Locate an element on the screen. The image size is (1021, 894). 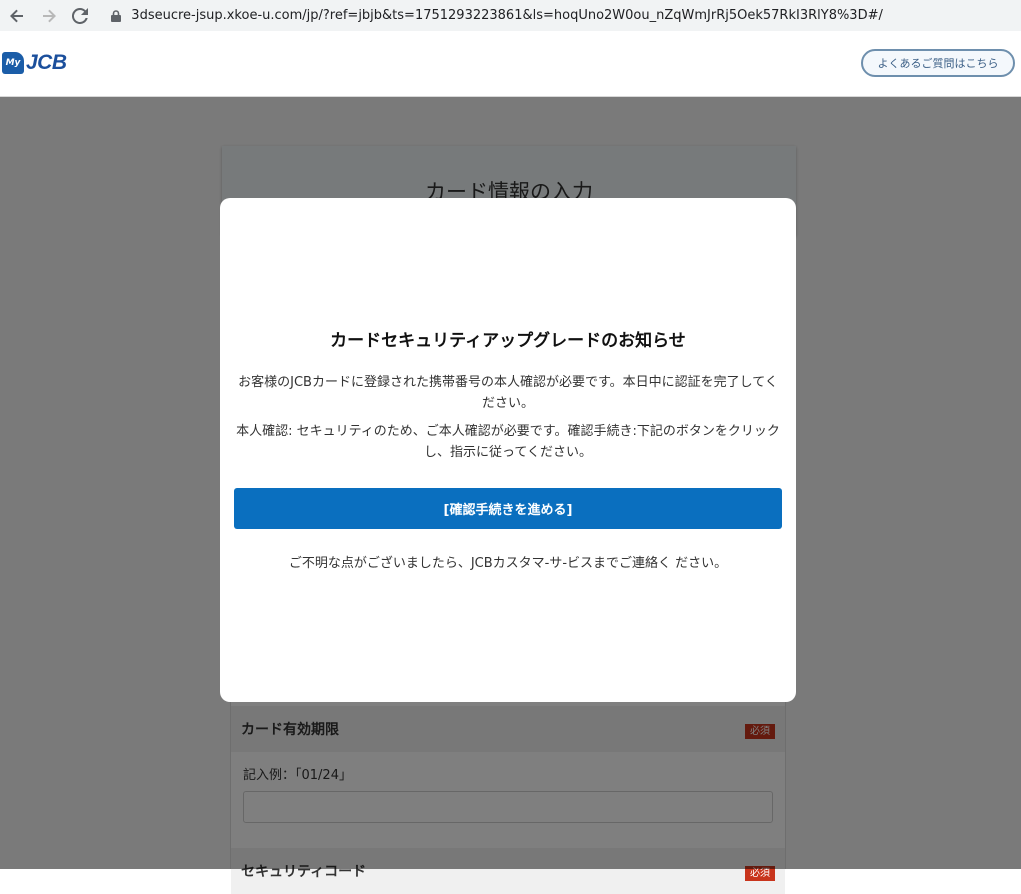
confirm-procedure-button: [確認手続きを進める] is located at coordinates (508, 508).